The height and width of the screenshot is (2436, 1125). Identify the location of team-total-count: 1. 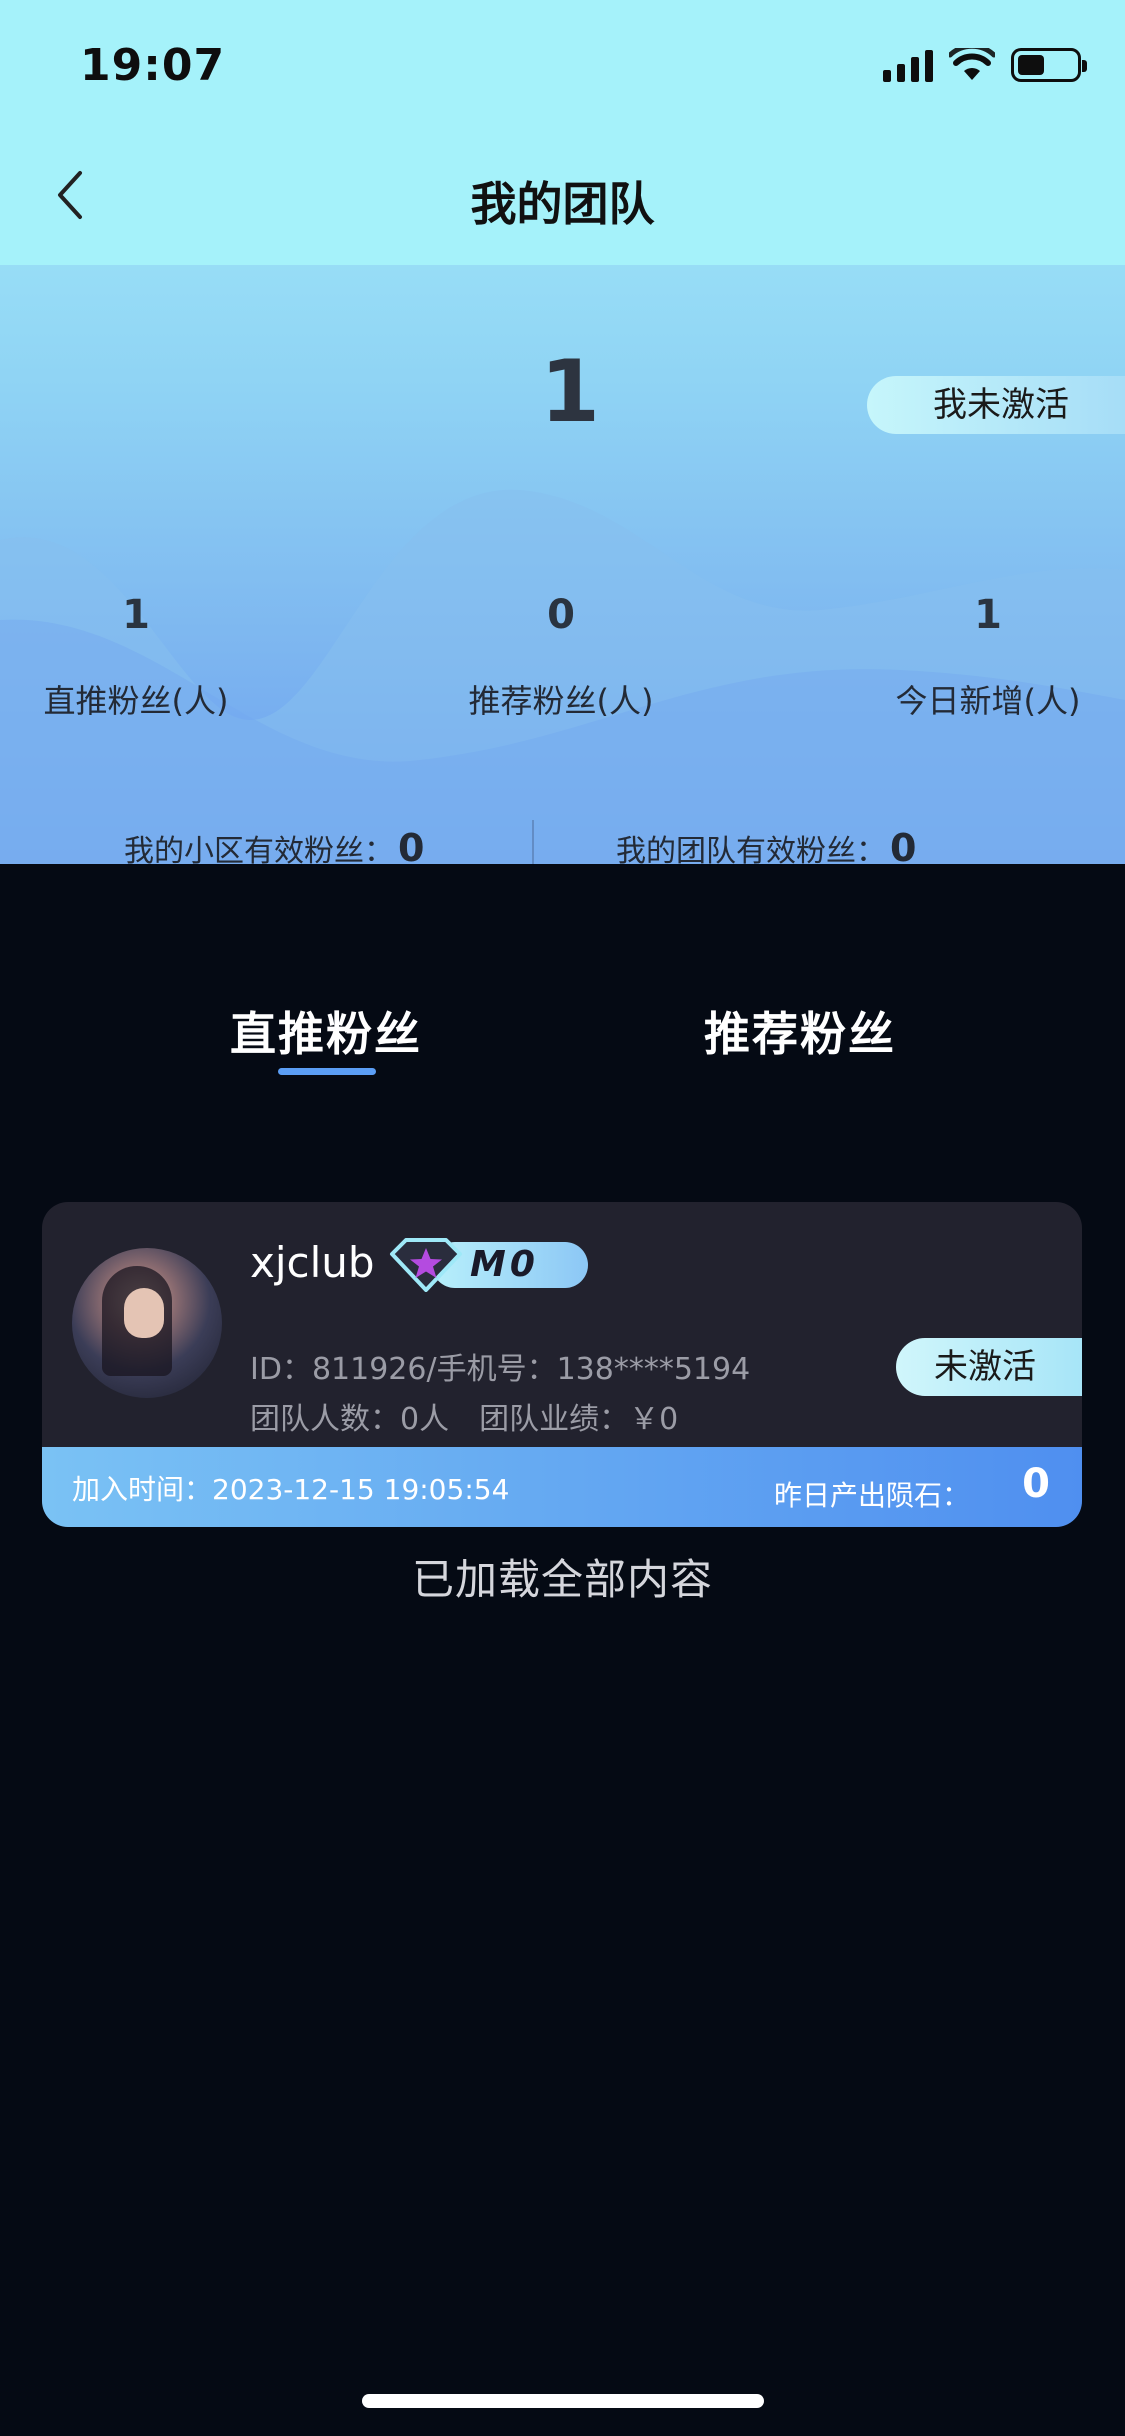
(570, 392).